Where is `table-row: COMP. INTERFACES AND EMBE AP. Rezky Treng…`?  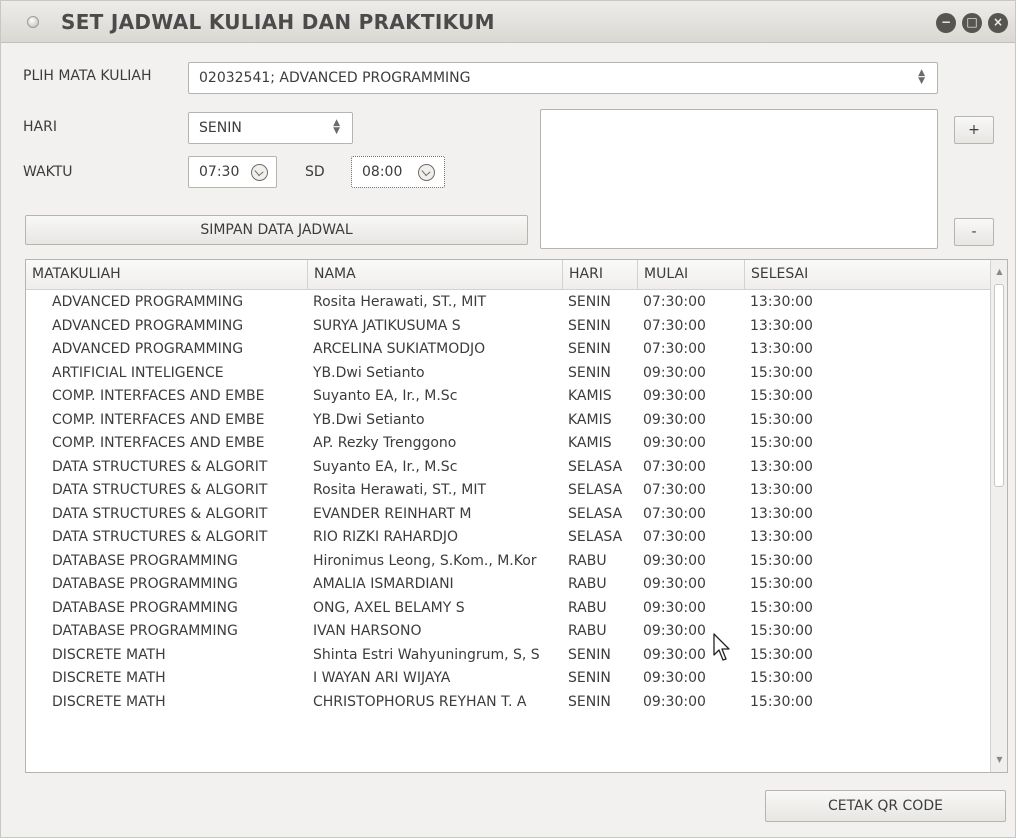
table-row: COMP. INTERFACES AND EMBE AP. Rezky Treng… is located at coordinates (508, 444).